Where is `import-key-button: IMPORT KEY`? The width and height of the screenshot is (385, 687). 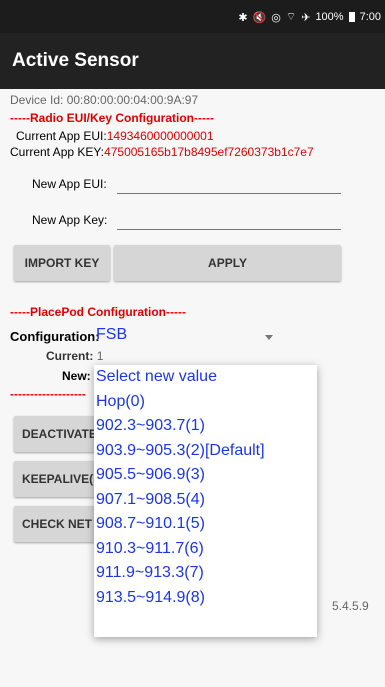 import-key-button: IMPORT KEY is located at coordinates (62, 263).